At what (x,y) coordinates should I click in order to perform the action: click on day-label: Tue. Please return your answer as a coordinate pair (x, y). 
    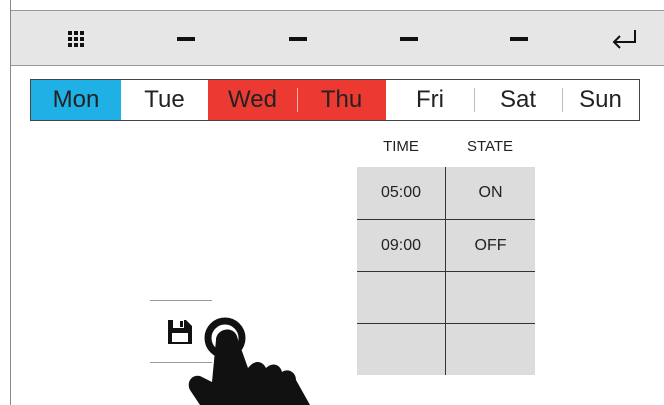
    Looking at the image, I should click on (164, 99).